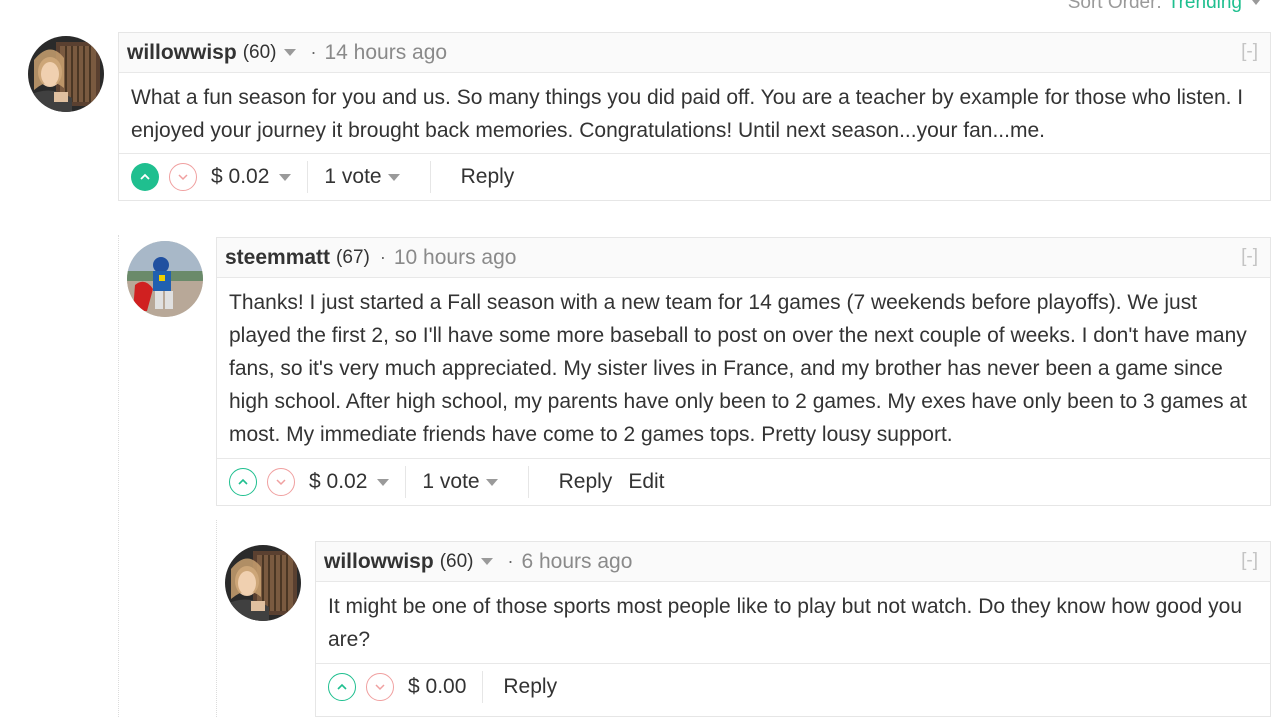  Describe the element at coordinates (1164, 7) in the screenshot. I see `sort-order: Sort Order: Trending` at that location.